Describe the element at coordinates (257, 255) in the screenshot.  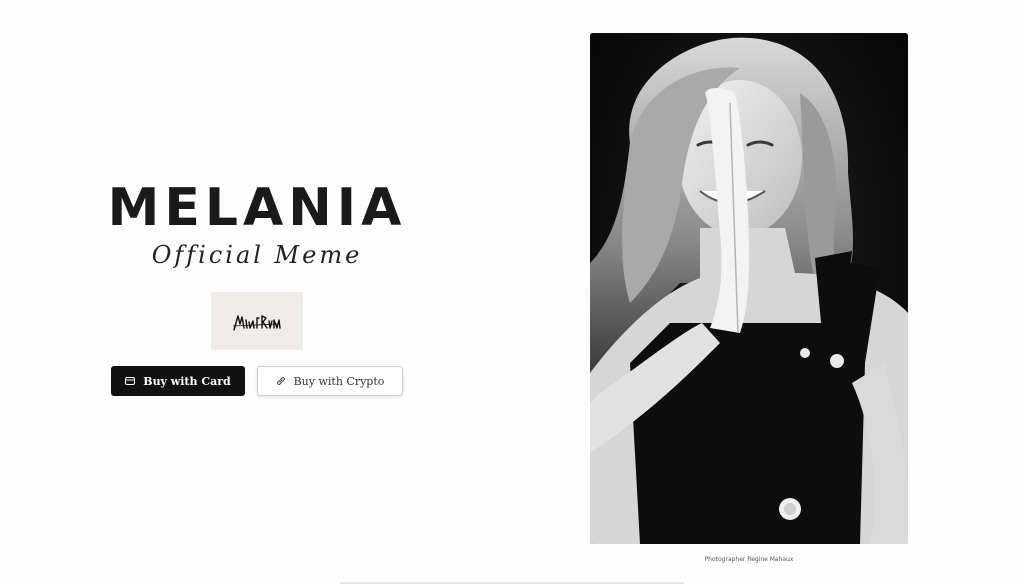
I see `brand-subtitle: Official Meme` at that location.